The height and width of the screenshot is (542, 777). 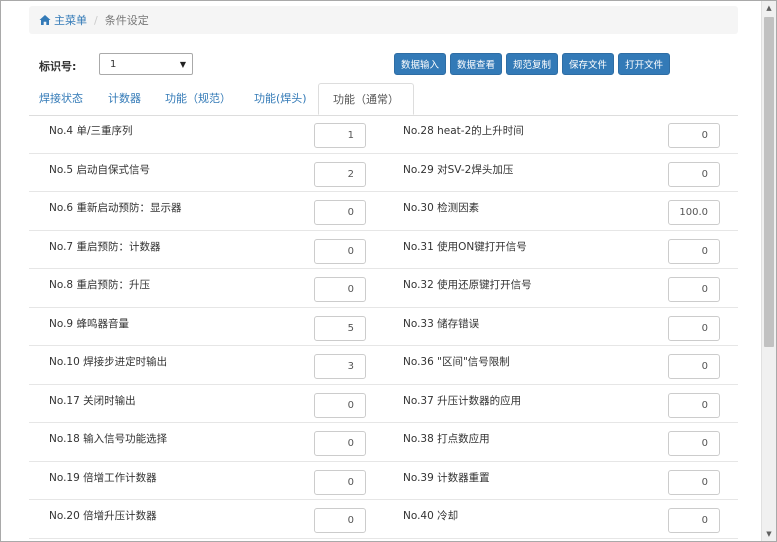 What do you see at coordinates (340, 366) in the screenshot?
I see `setting-value-input: 3` at bounding box center [340, 366].